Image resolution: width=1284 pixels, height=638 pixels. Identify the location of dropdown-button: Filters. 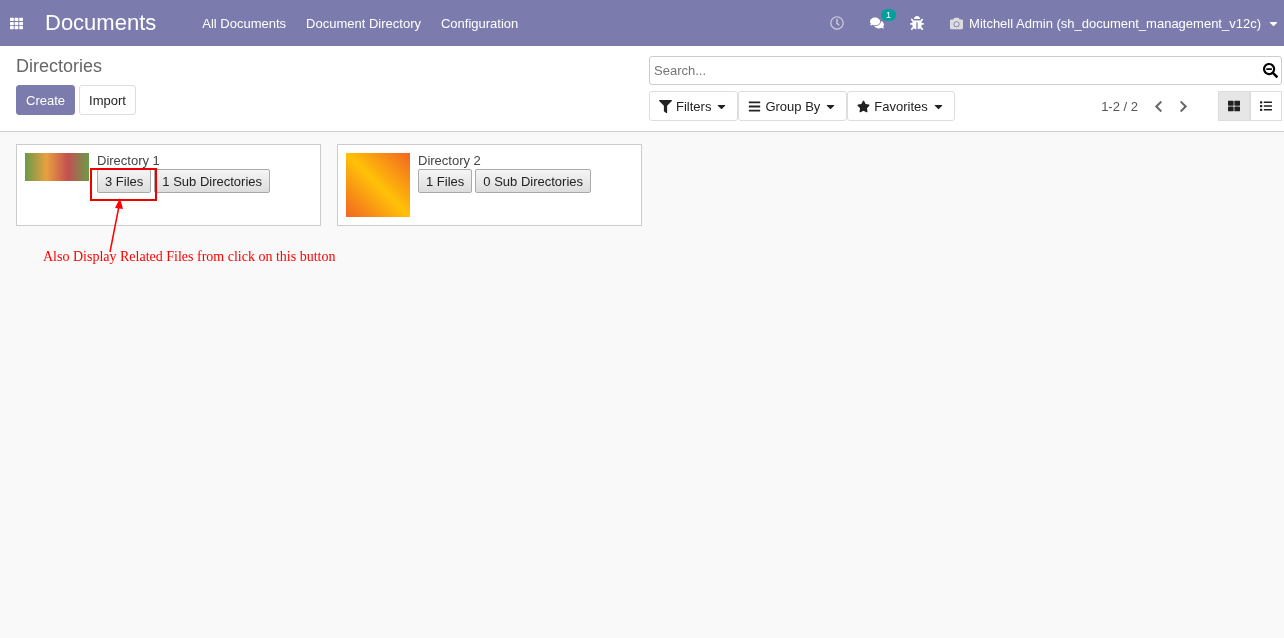
(694, 106).